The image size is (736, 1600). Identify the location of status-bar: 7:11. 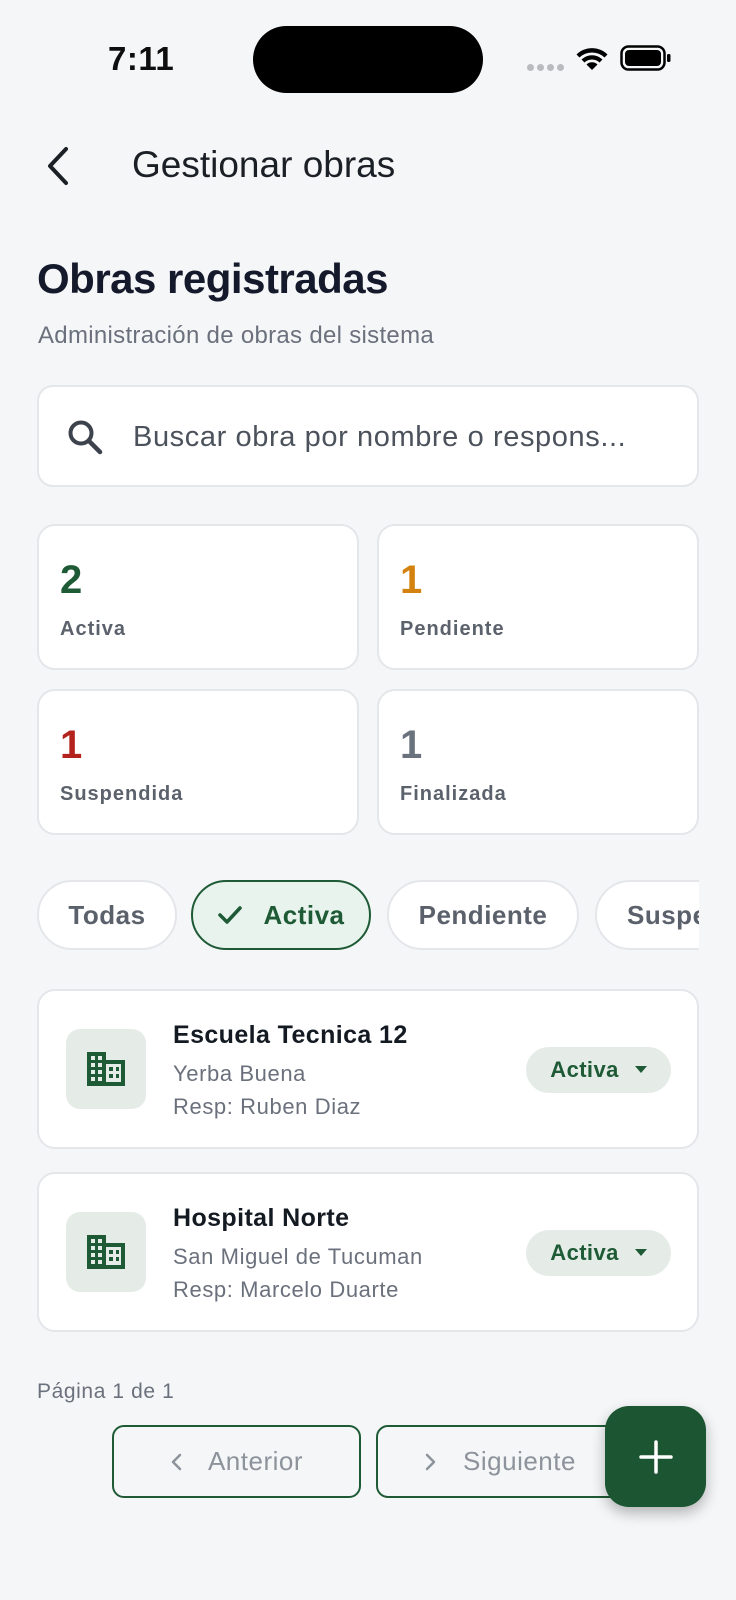
(368, 60).